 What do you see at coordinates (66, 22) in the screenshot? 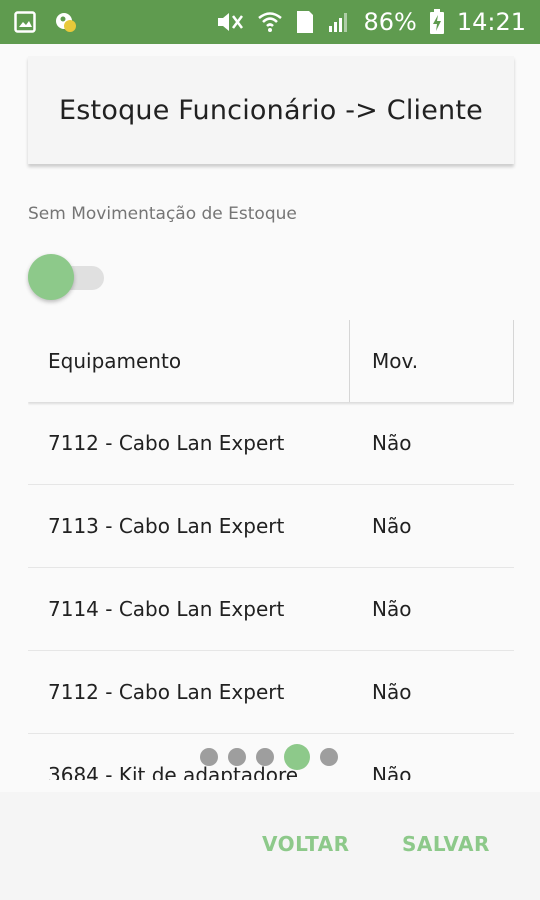
I see `app-notification-icon` at bounding box center [66, 22].